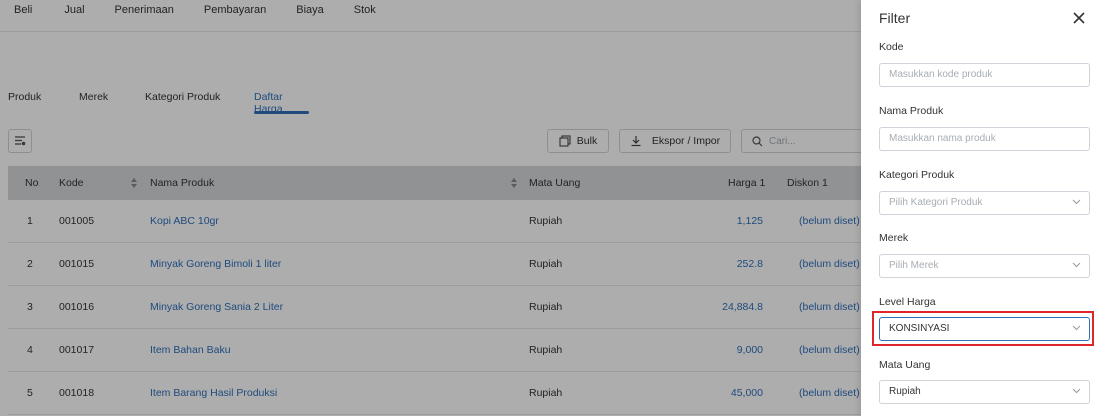 The width and height of the screenshot is (1105, 416). I want to click on level-harga-label: Level Harga, so click(907, 302).